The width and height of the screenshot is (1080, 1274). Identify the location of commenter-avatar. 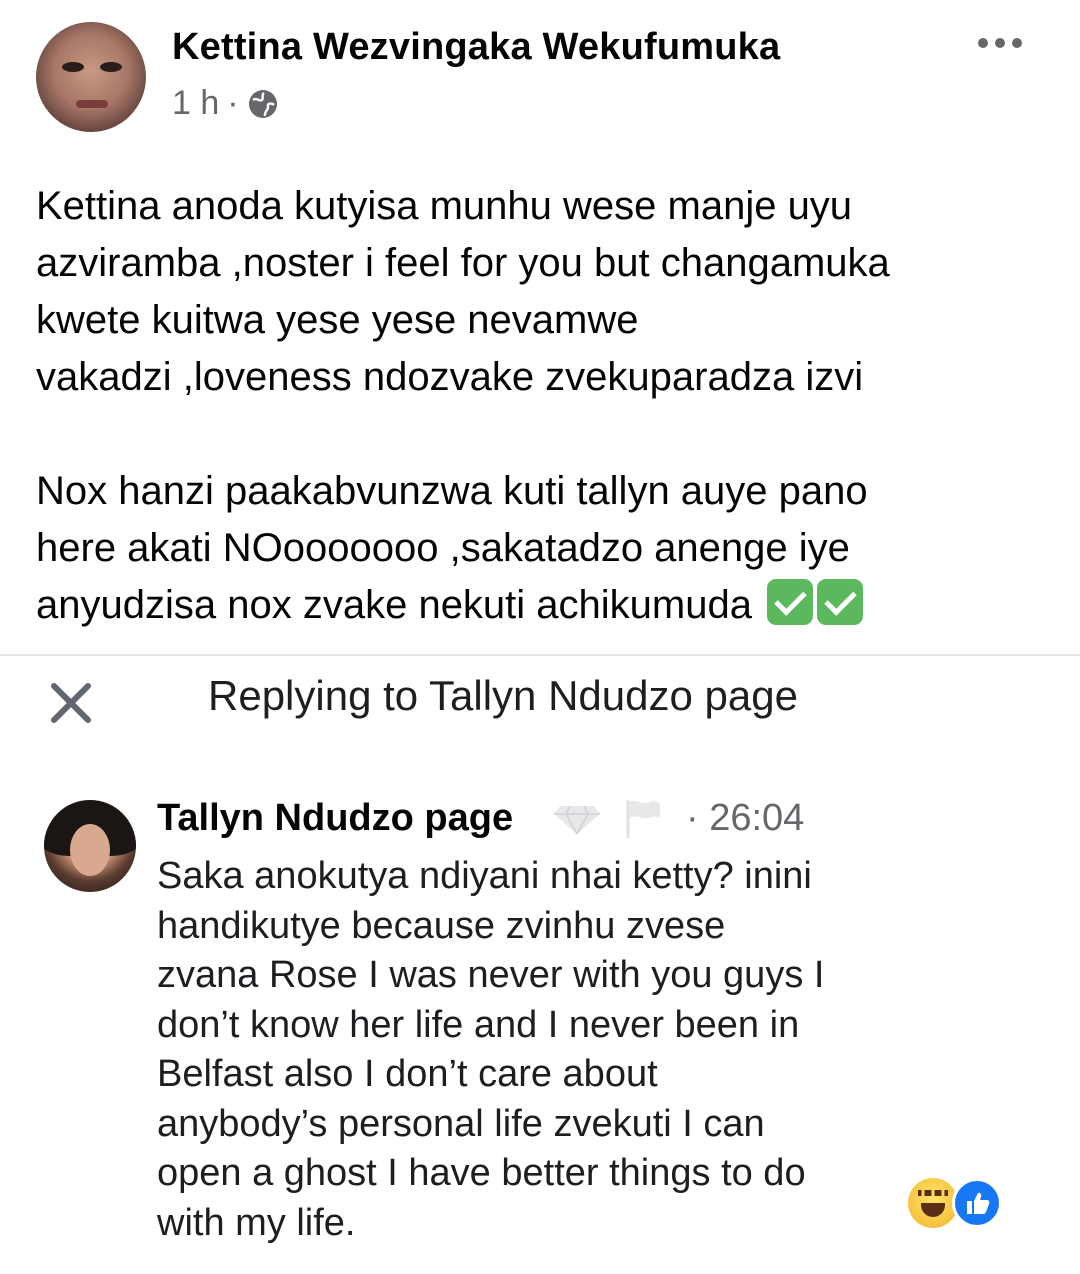
(90, 846).